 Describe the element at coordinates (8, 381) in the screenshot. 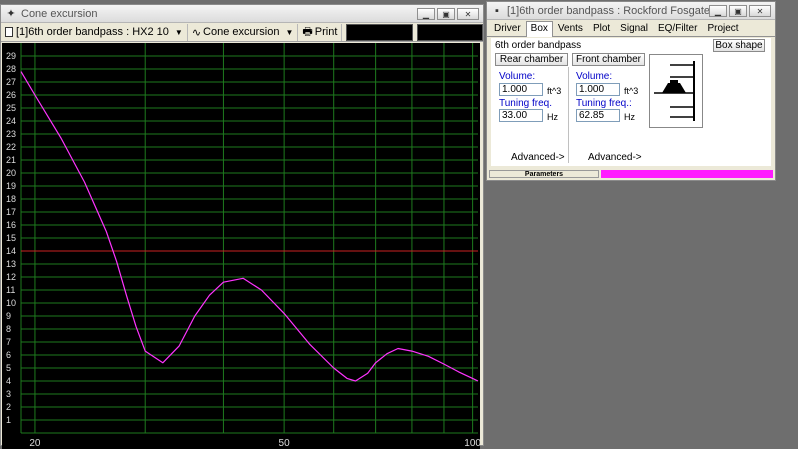

I see `y-tick-label: 4` at that location.